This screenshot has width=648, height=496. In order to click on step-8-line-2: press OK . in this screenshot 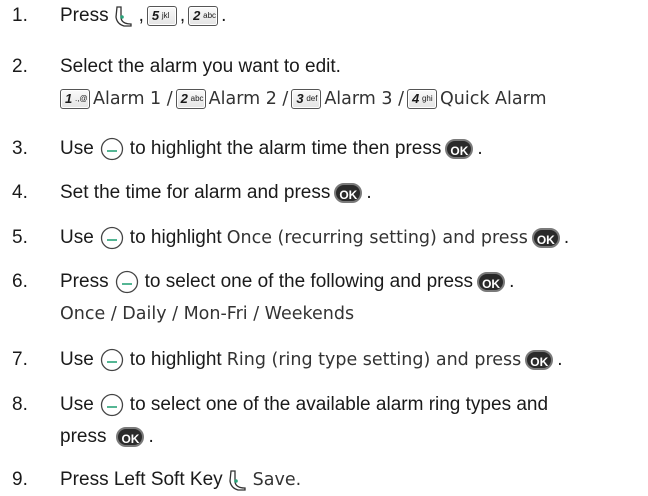, I will do `click(107, 436)`.